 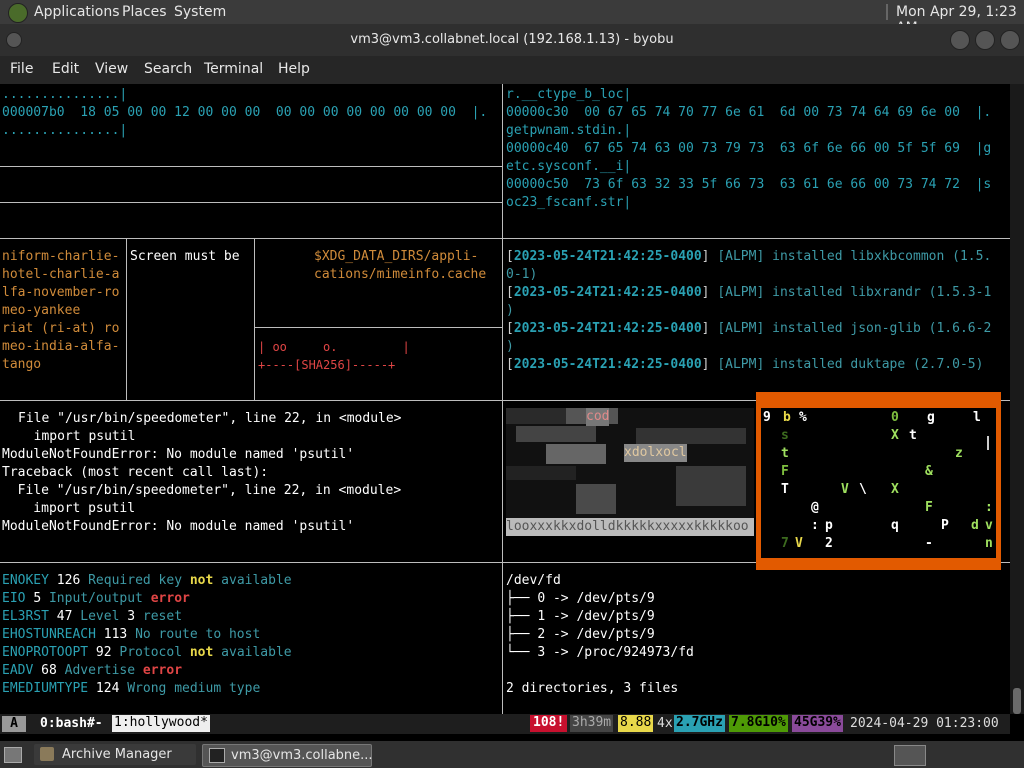 I want to click on hexdump-line: r.__ctype_b_loc|, so click(x=569, y=94).